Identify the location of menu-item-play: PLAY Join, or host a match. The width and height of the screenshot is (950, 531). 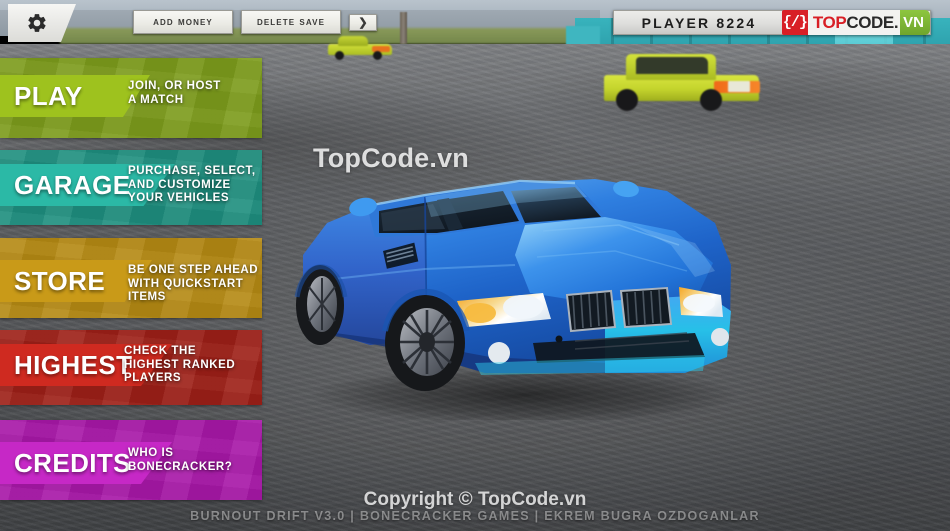
(131, 98).